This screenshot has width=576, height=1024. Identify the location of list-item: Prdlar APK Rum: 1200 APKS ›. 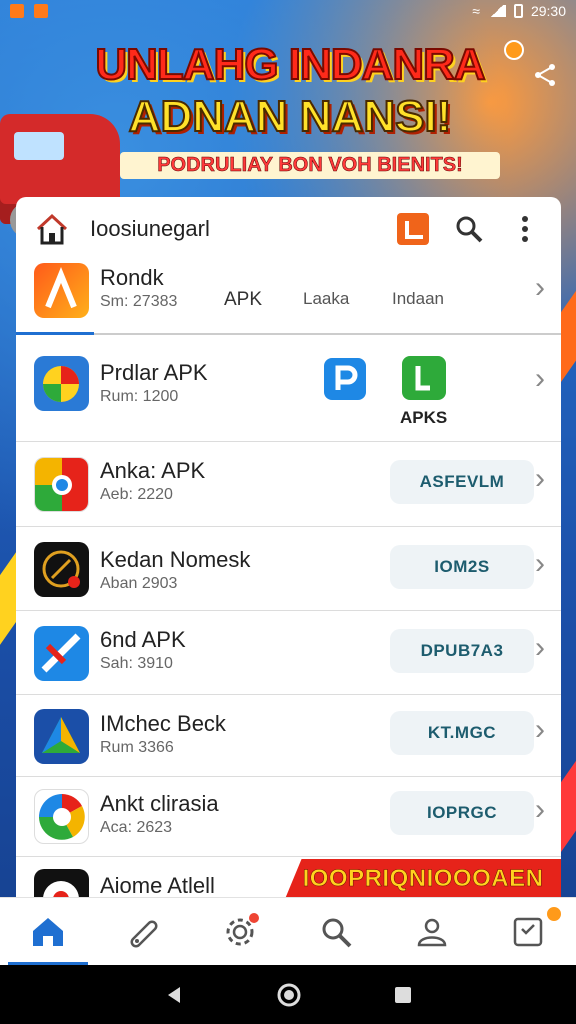
(288, 391).